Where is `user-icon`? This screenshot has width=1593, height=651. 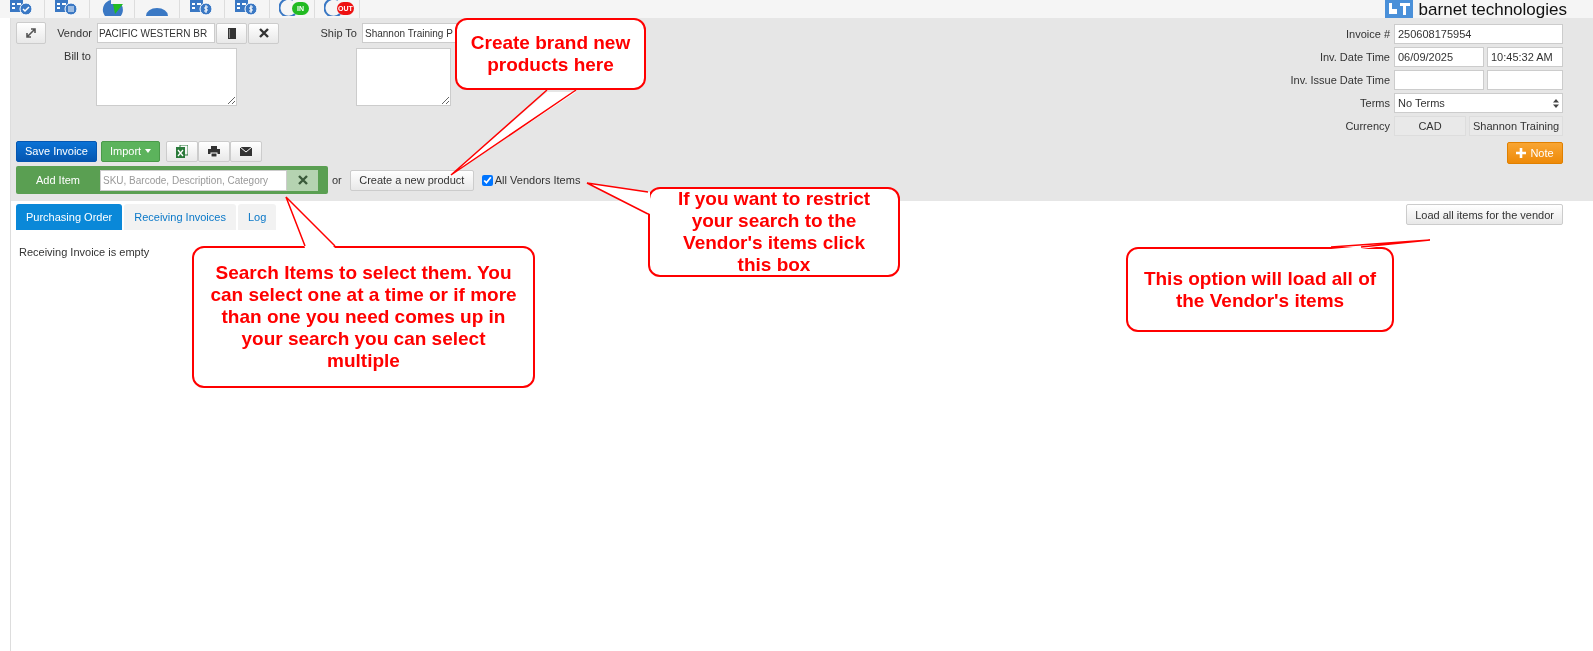 user-icon is located at coordinates (157, 11).